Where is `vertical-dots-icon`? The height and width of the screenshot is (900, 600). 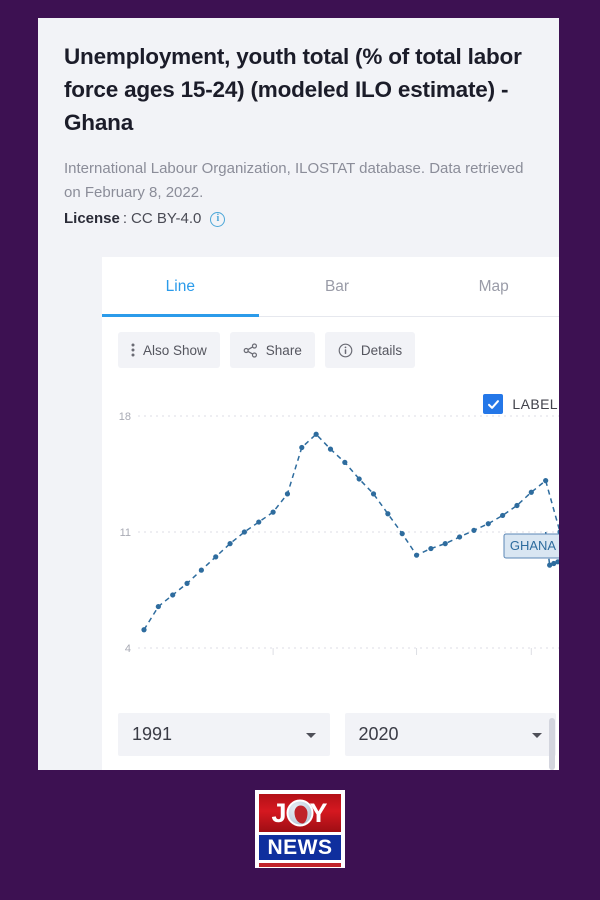 vertical-dots-icon is located at coordinates (133, 350).